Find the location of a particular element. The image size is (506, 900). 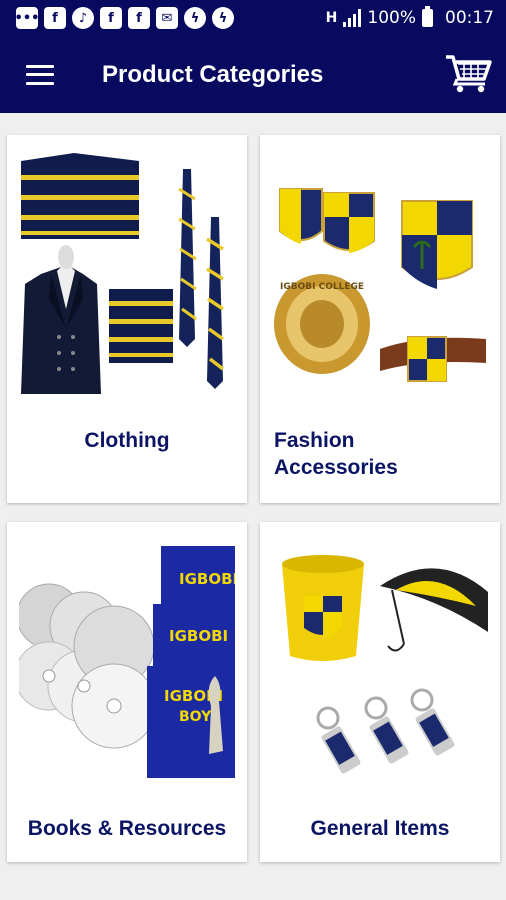

battery-icon is located at coordinates (427, 16).